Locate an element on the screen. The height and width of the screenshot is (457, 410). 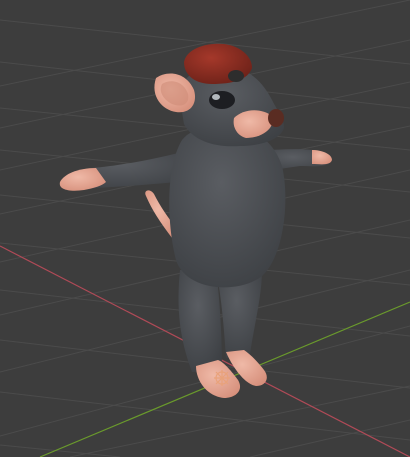
rat-torso is located at coordinates (227, 207).